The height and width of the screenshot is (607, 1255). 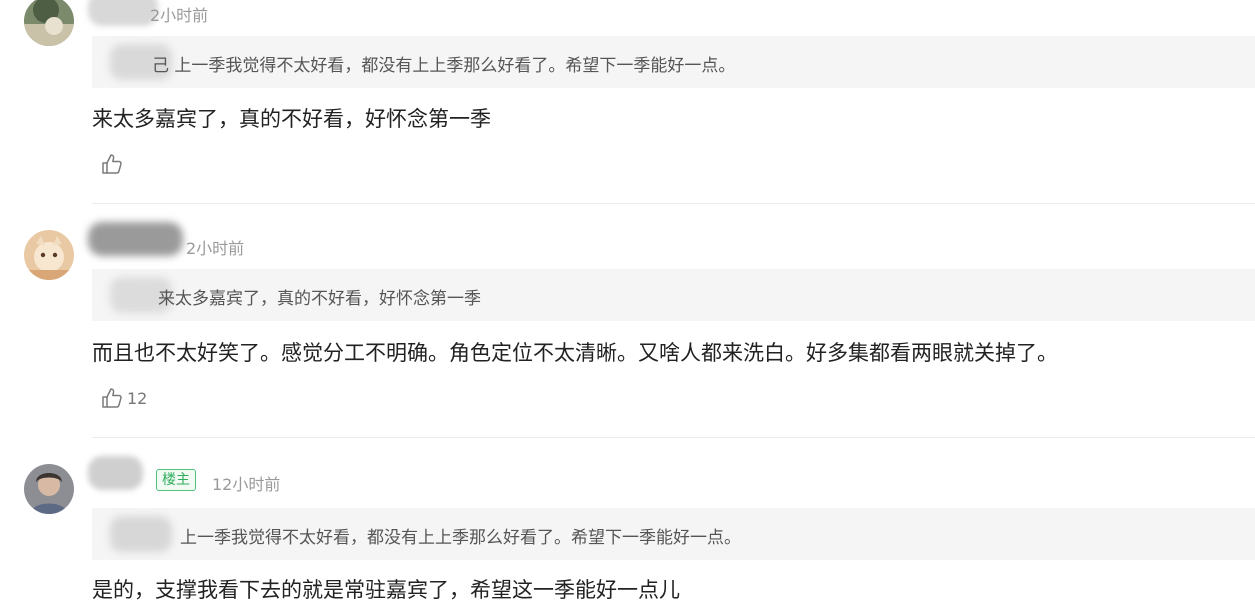 What do you see at coordinates (386, 590) in the screenshot?
I see `comment-body: 是的，支撑我看下去的就是常驻嘉宾了，希望这一季能好一点儿` at bounding box center [386, 590].